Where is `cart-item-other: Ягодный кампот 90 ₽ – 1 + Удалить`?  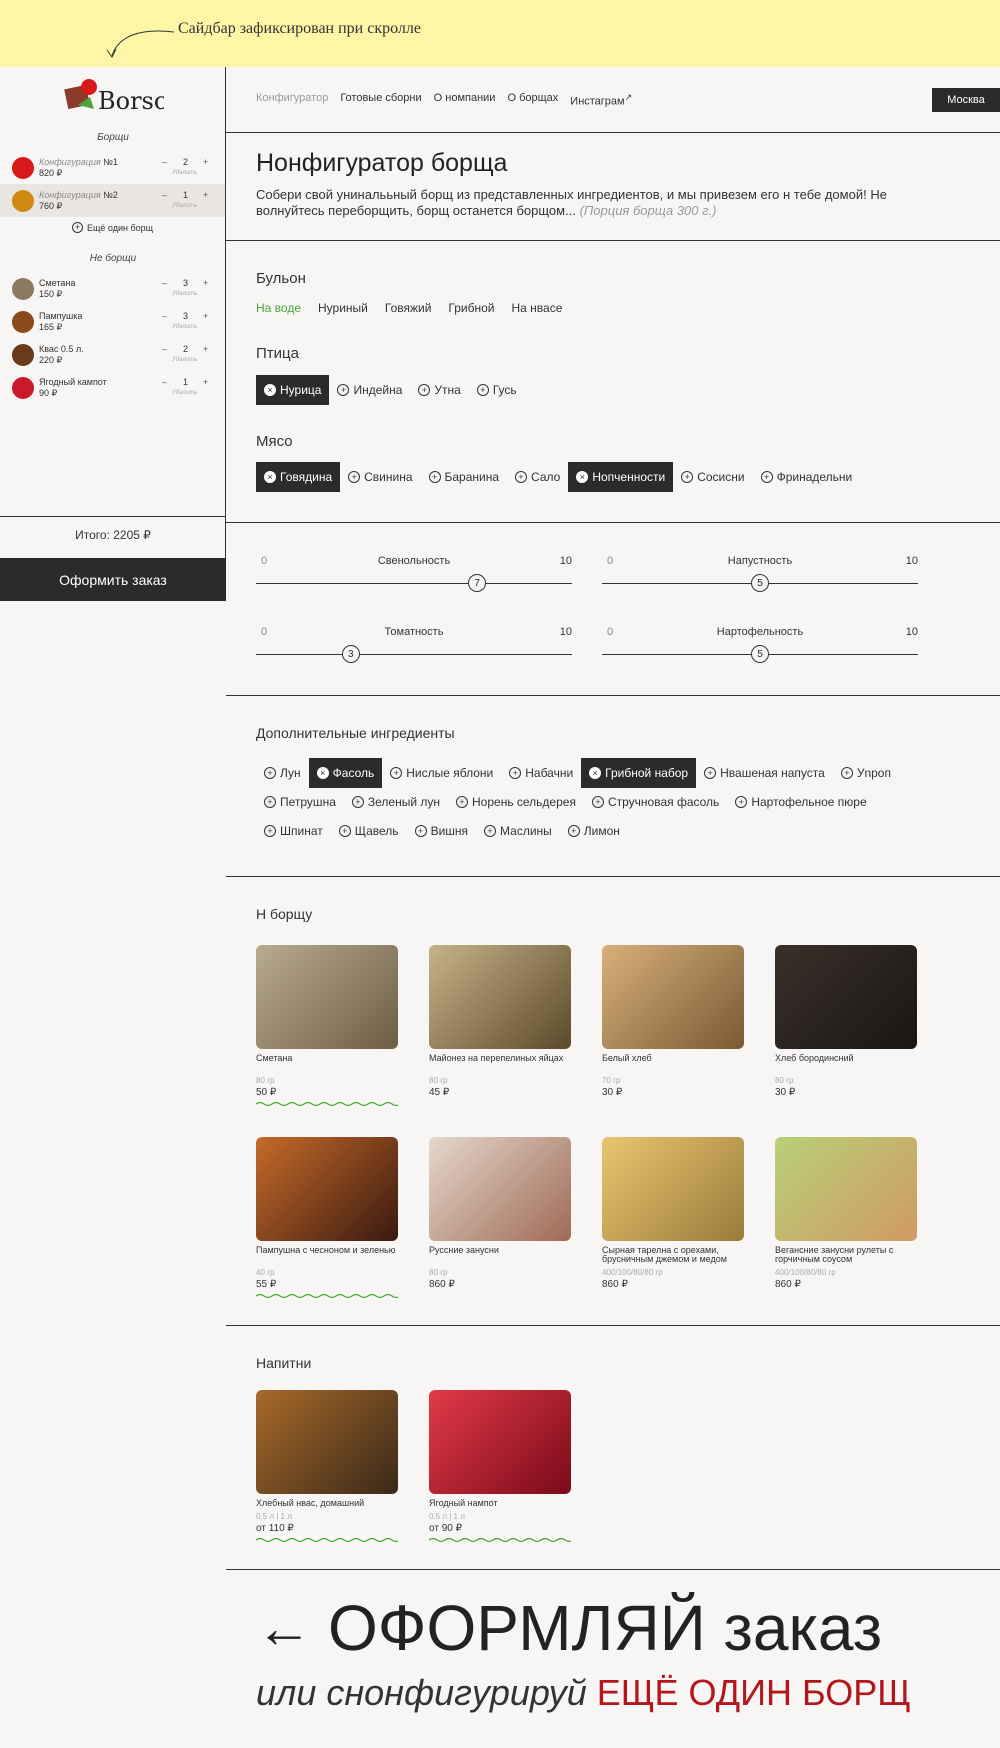
cart-item-other: Ягодный кампот 90 ₽ – 1 + Удалить is located at coordinates (112, 387).